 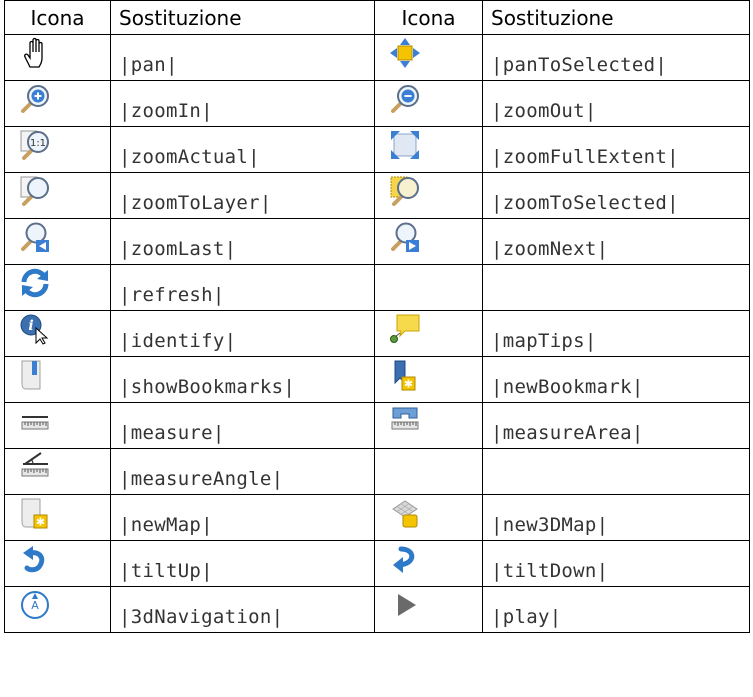 I want to click on identify-icon: i, so click(x=35, y=329).